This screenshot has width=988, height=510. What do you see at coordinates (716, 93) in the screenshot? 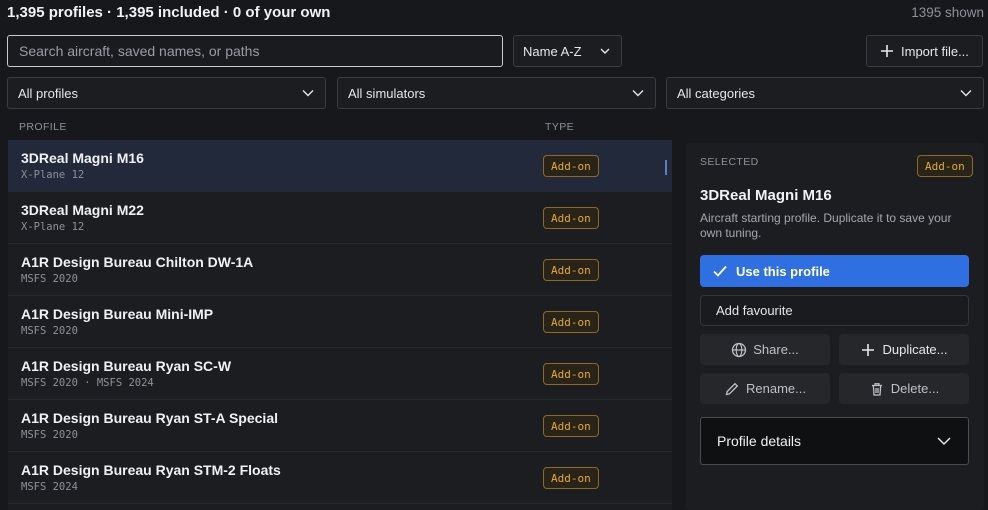
I see `filter-label: All categories` at bounding box center [716, 93].